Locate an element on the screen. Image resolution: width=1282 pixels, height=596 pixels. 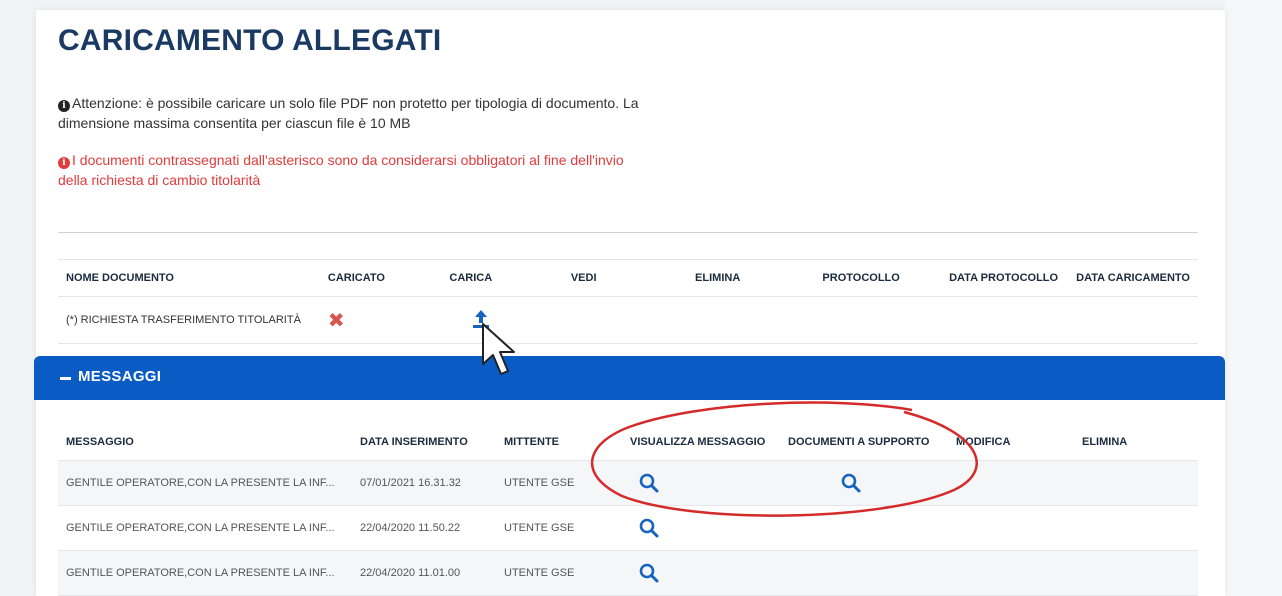
col-data-protocollo: DATA PROTOCOLLO is located at coordinates (1005, 278).